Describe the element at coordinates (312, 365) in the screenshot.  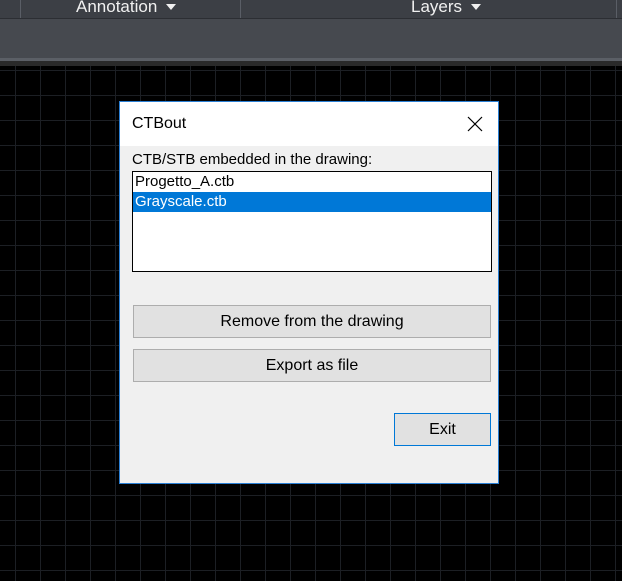
I see `export-as-file-button: Export as file` at that location.